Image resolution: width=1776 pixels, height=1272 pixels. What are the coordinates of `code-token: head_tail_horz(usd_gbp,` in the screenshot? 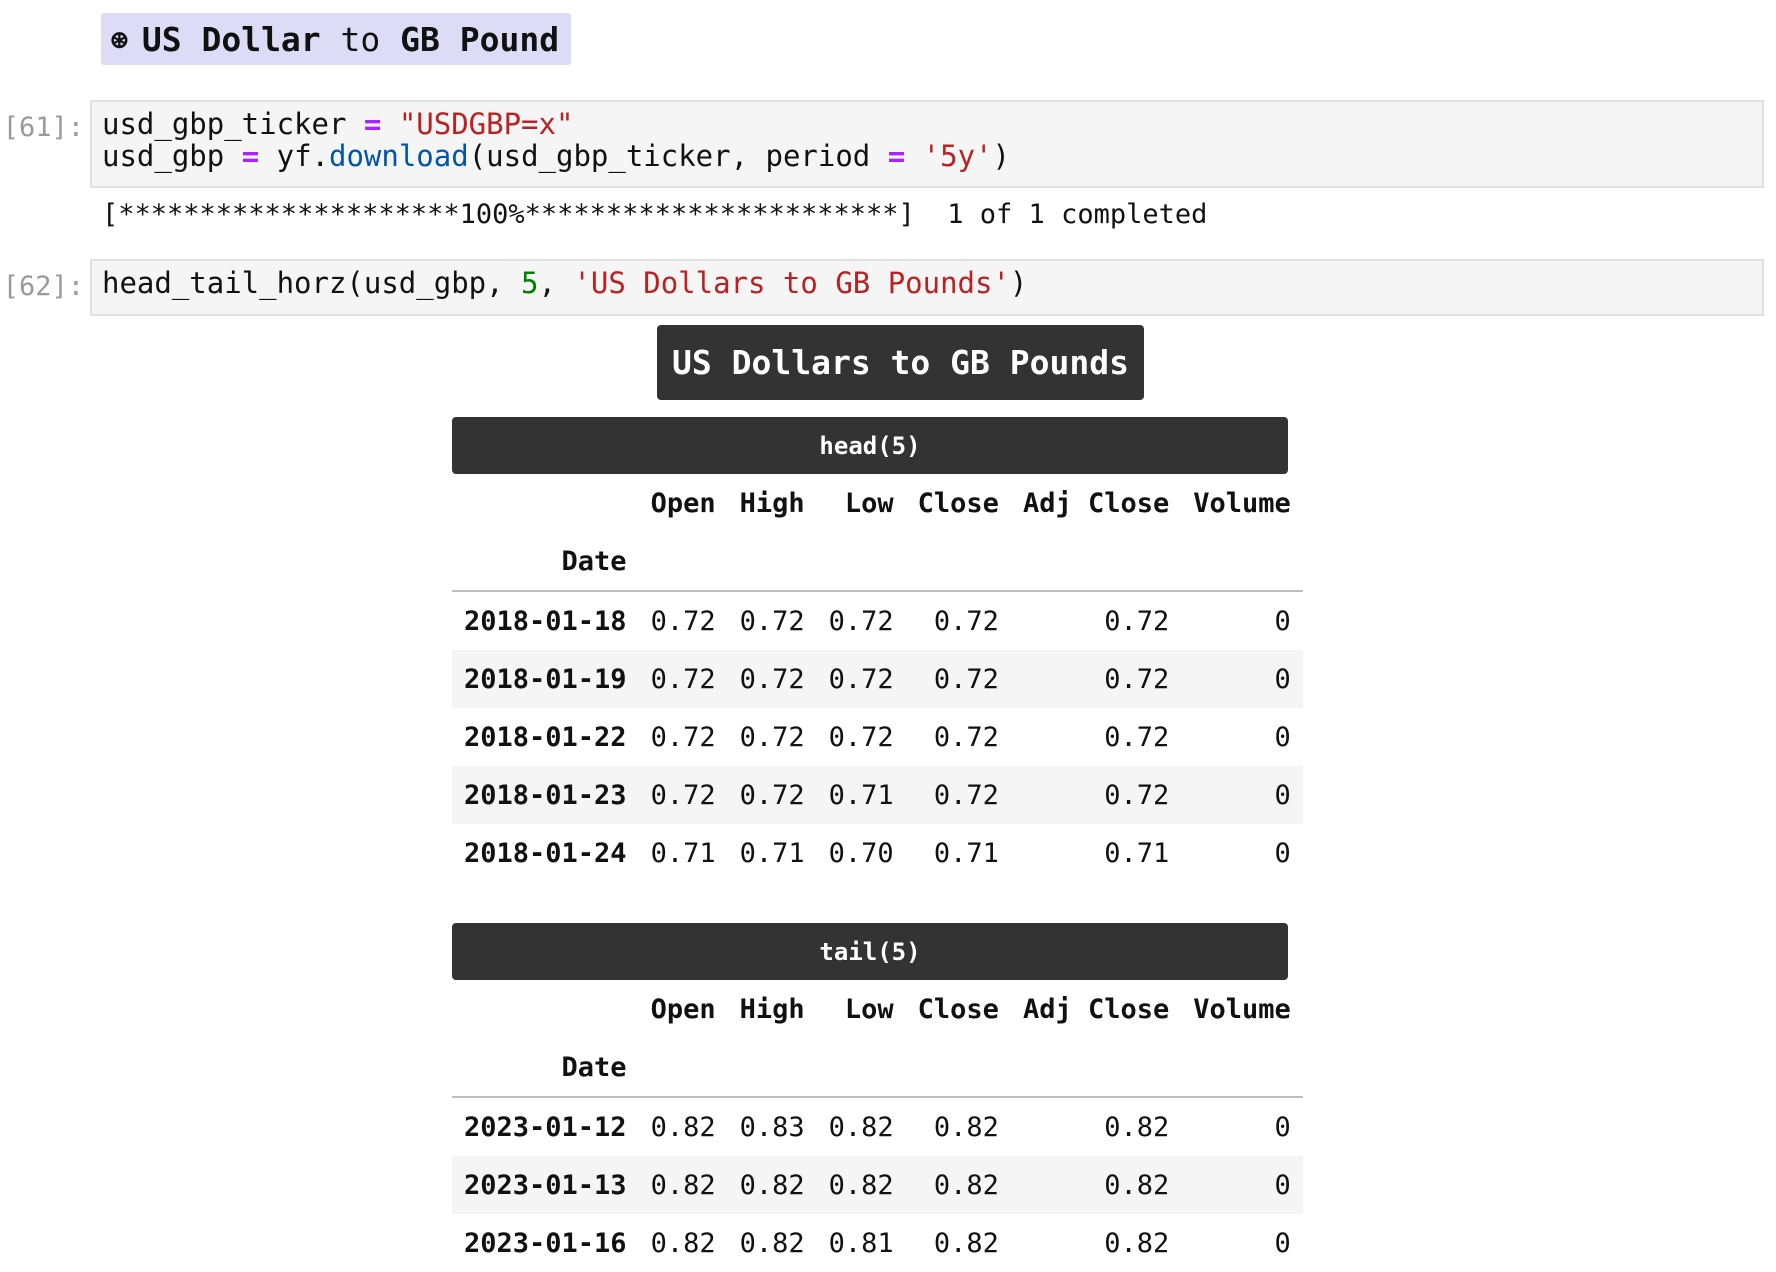 It's located at (312, 283).